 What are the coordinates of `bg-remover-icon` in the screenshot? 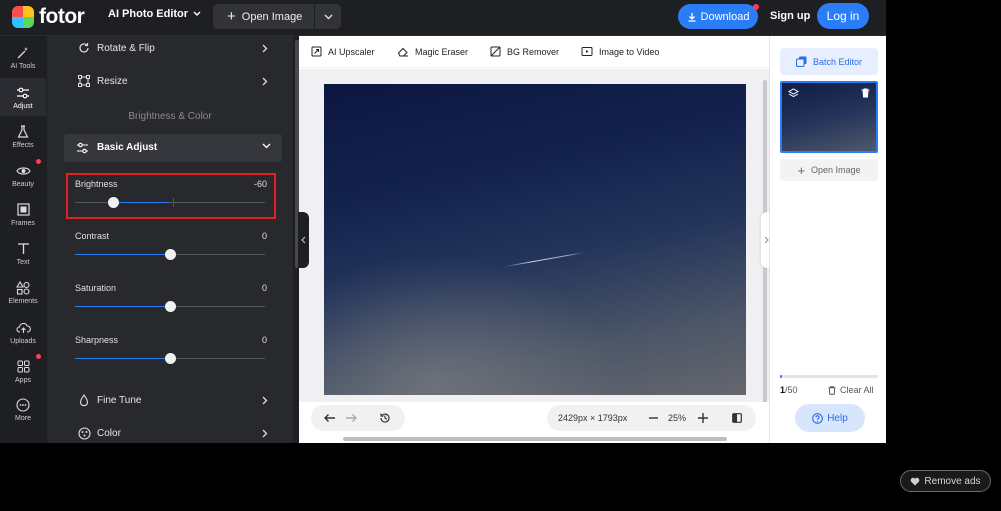 It's located at (495, 51).